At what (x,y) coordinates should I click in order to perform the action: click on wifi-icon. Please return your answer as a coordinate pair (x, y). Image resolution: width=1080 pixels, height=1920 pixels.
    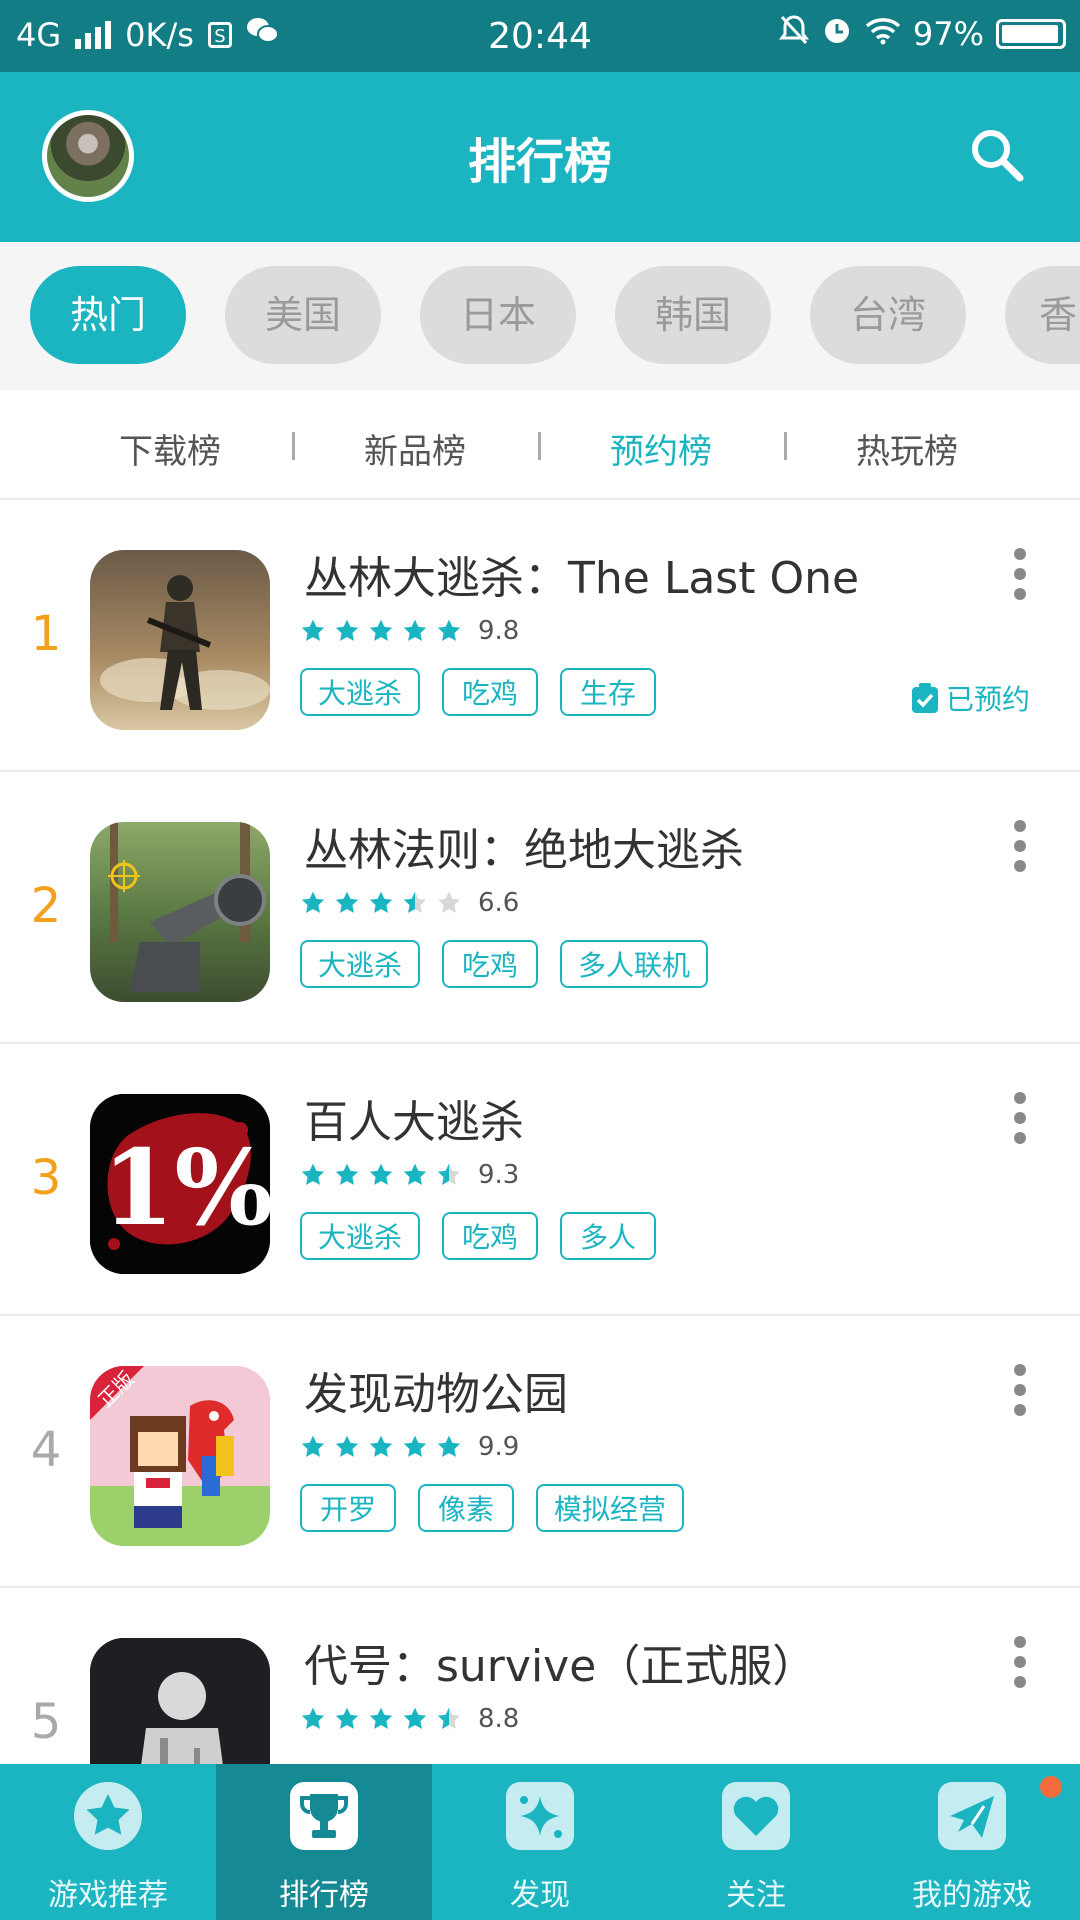
    Looking at the image, I should click on (883, 34).